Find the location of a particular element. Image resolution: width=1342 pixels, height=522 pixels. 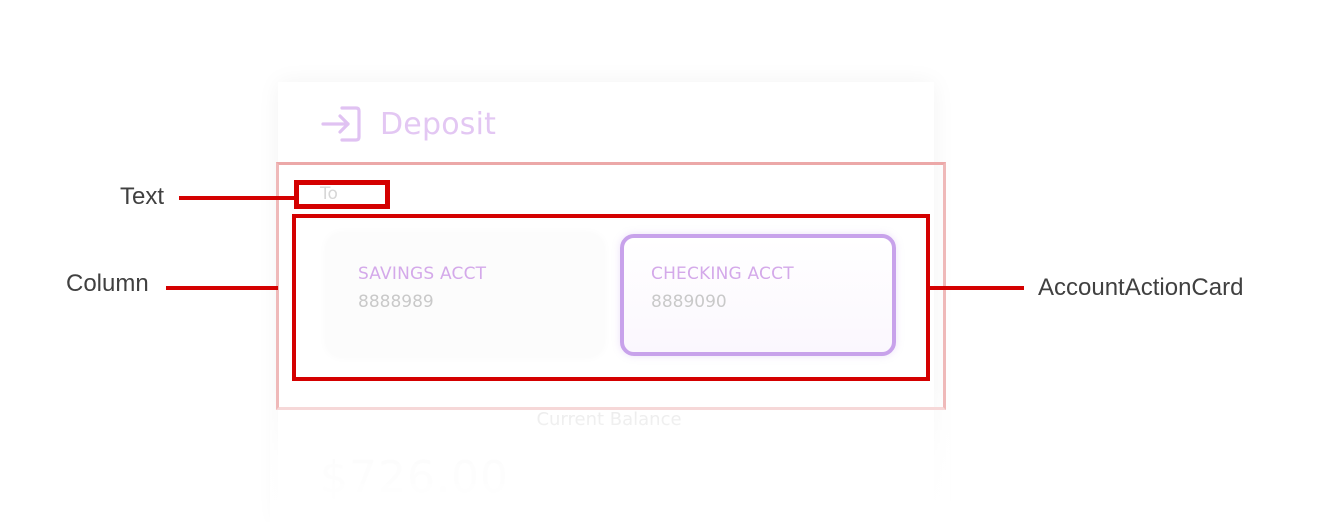

balance-label: Current Balance is located at coordinates (609, 419).